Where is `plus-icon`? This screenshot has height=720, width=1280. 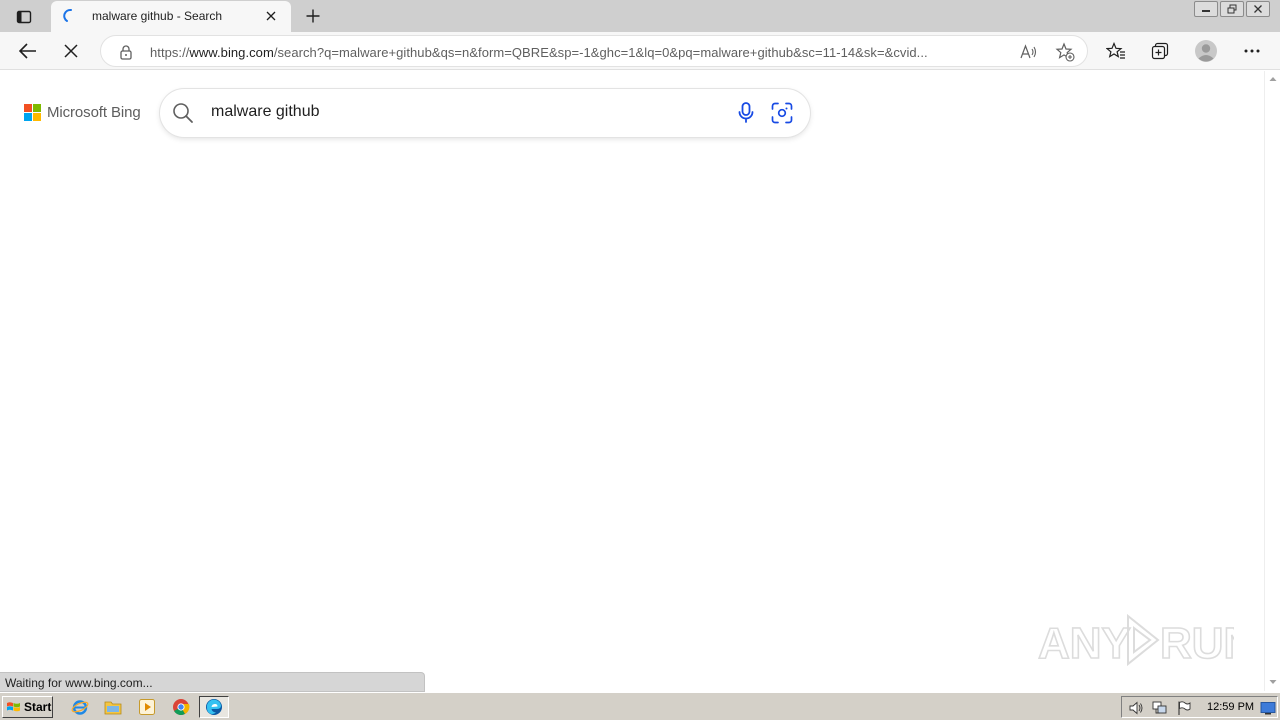
plus-icon is located at coordinates (313, 16).